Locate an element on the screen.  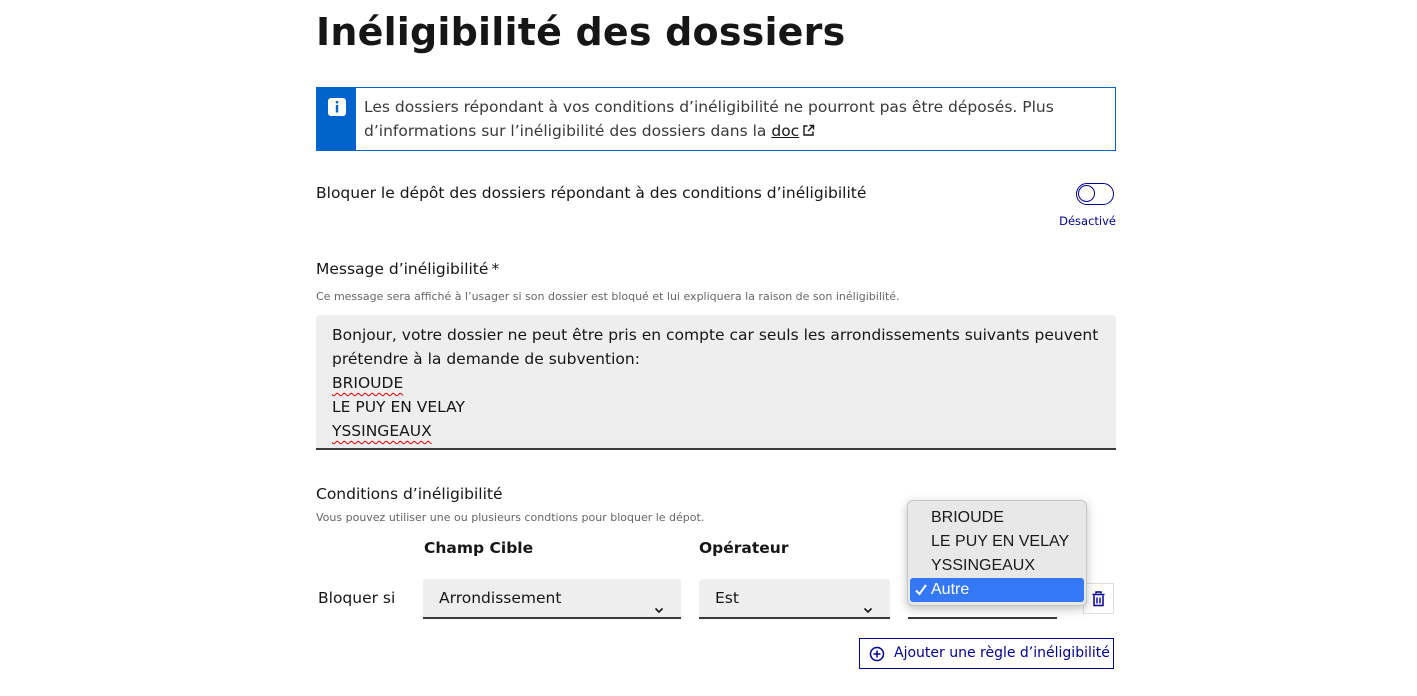
doc-link-label: doc is located at coordinates (785, 131).